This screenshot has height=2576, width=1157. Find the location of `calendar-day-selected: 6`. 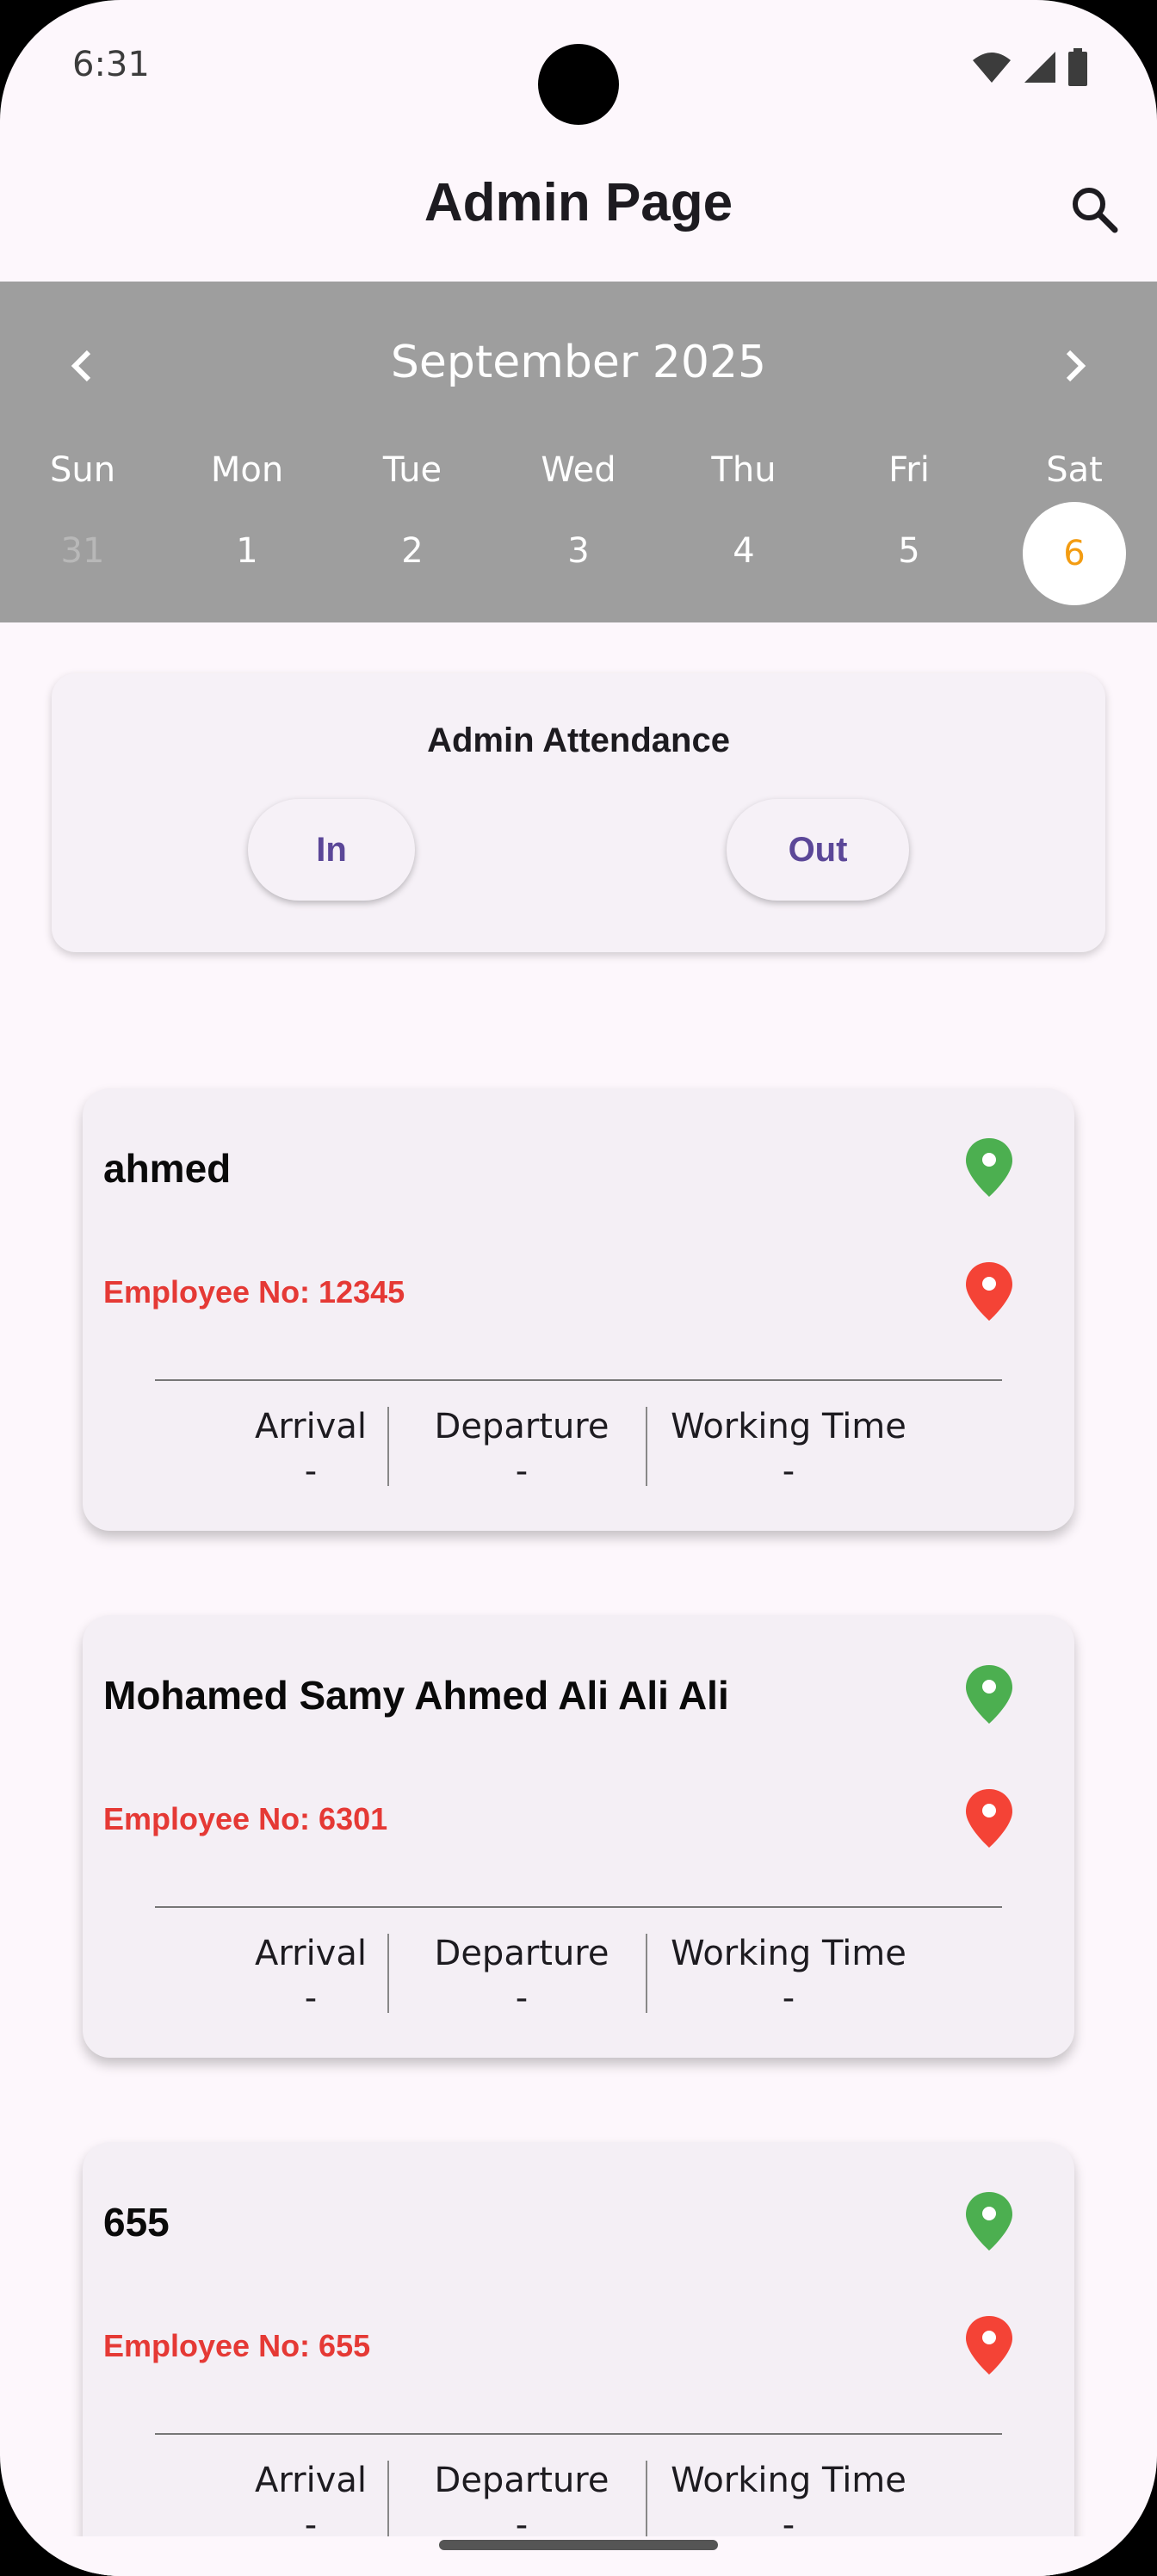

calendar-day-selected: 6 is located at coordinates (1075, 554).